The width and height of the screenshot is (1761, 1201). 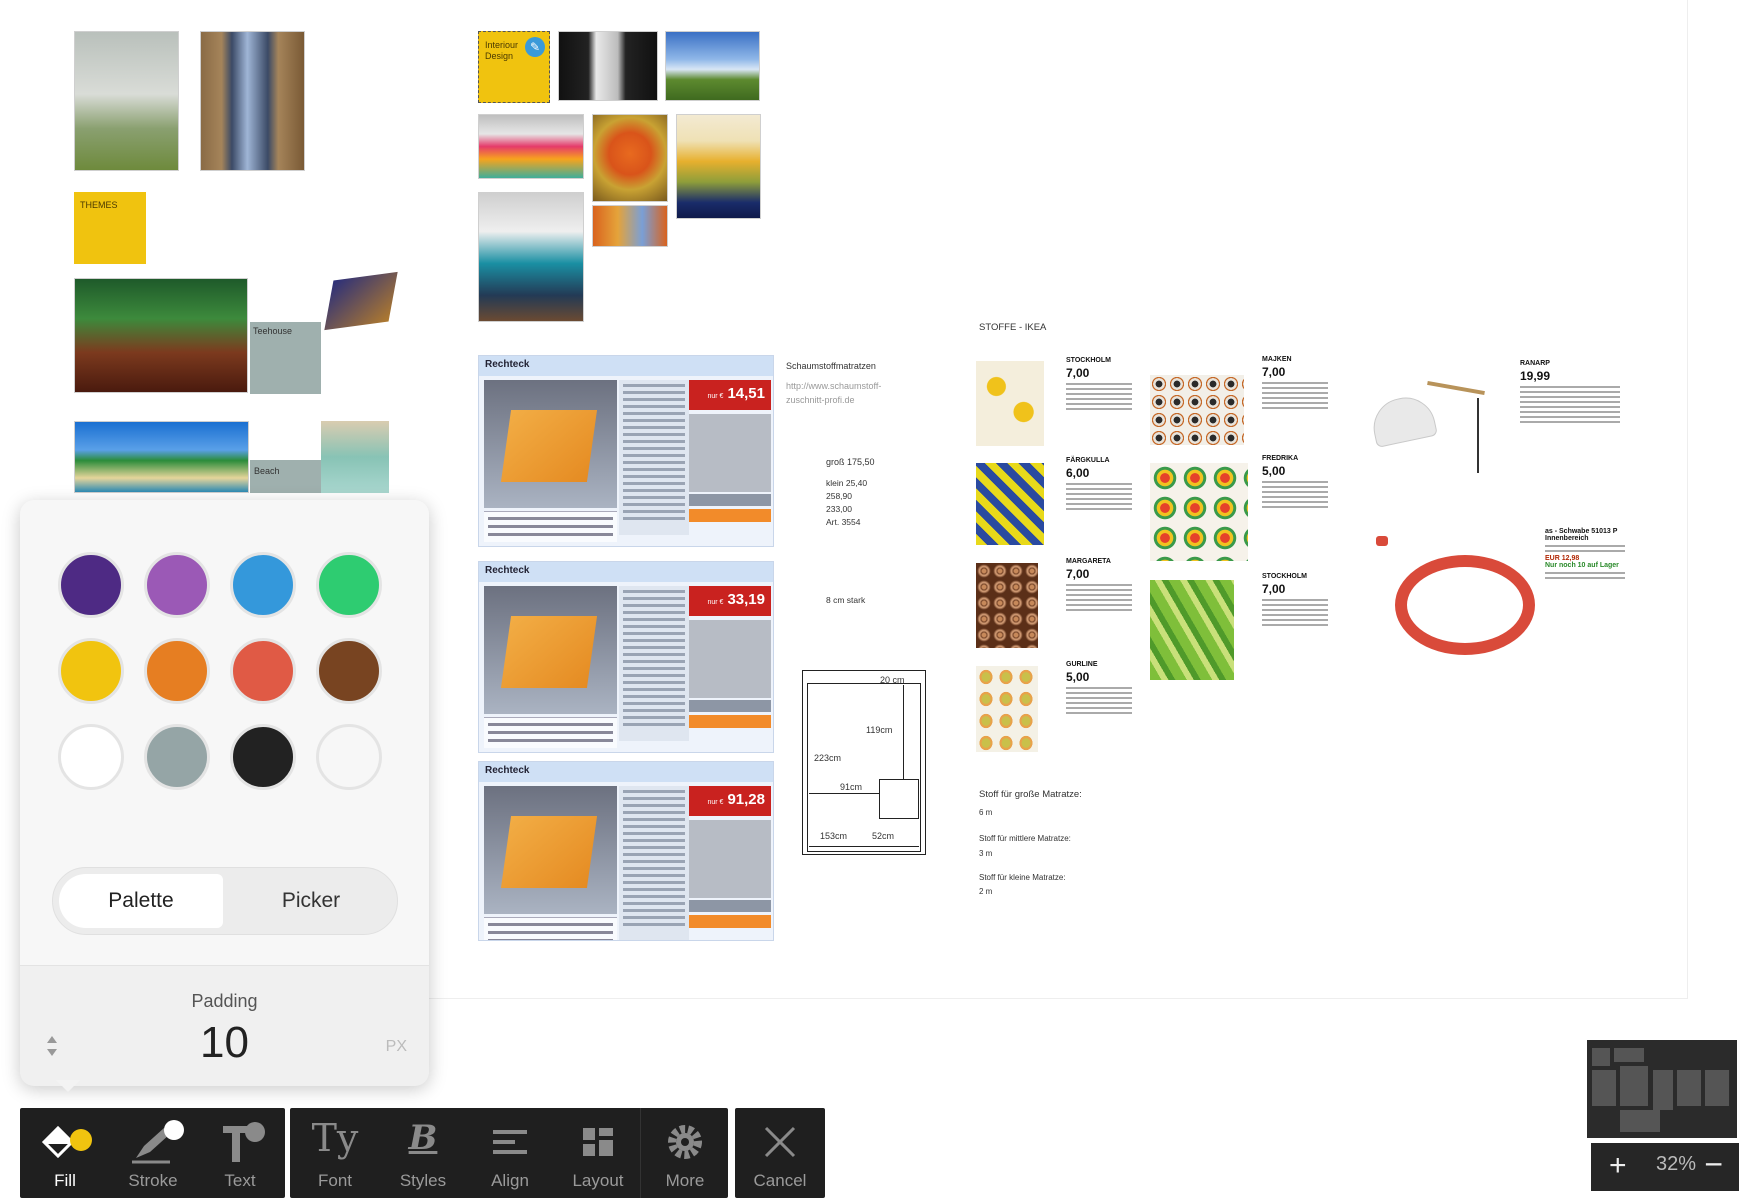 I want to click on padding-section: Padding 10 PX, so click(x=224, y=1025).